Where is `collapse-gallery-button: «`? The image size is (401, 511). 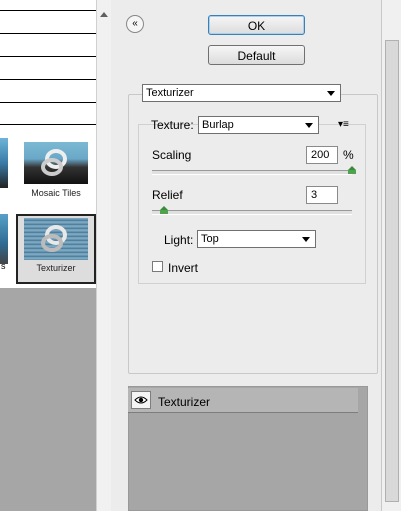 collapse-gallery-button: « is located at coordinates (135, 24).